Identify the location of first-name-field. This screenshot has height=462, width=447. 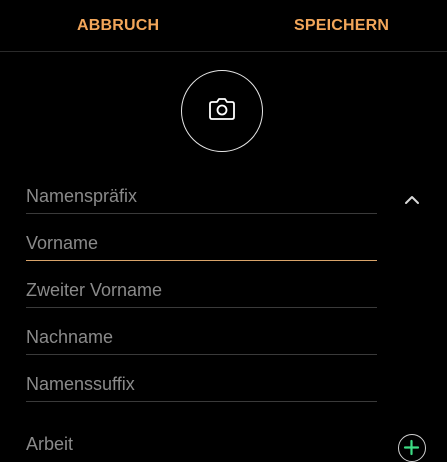
(201, 244).